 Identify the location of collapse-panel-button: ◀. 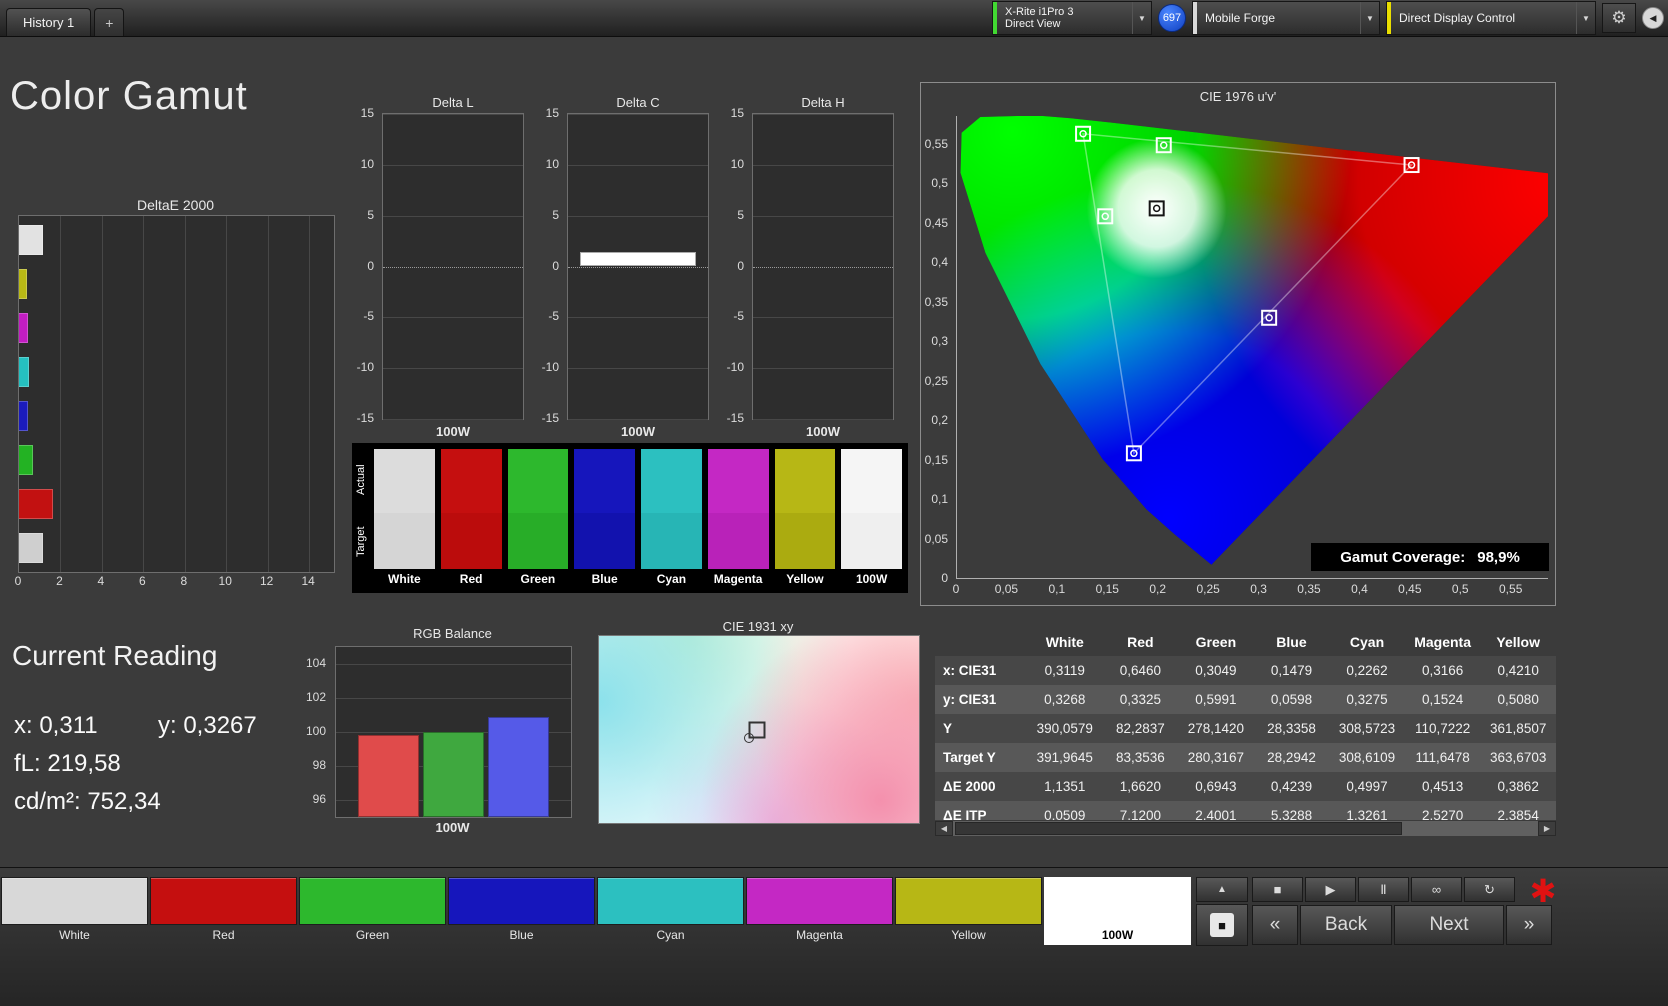
(1653, 18).